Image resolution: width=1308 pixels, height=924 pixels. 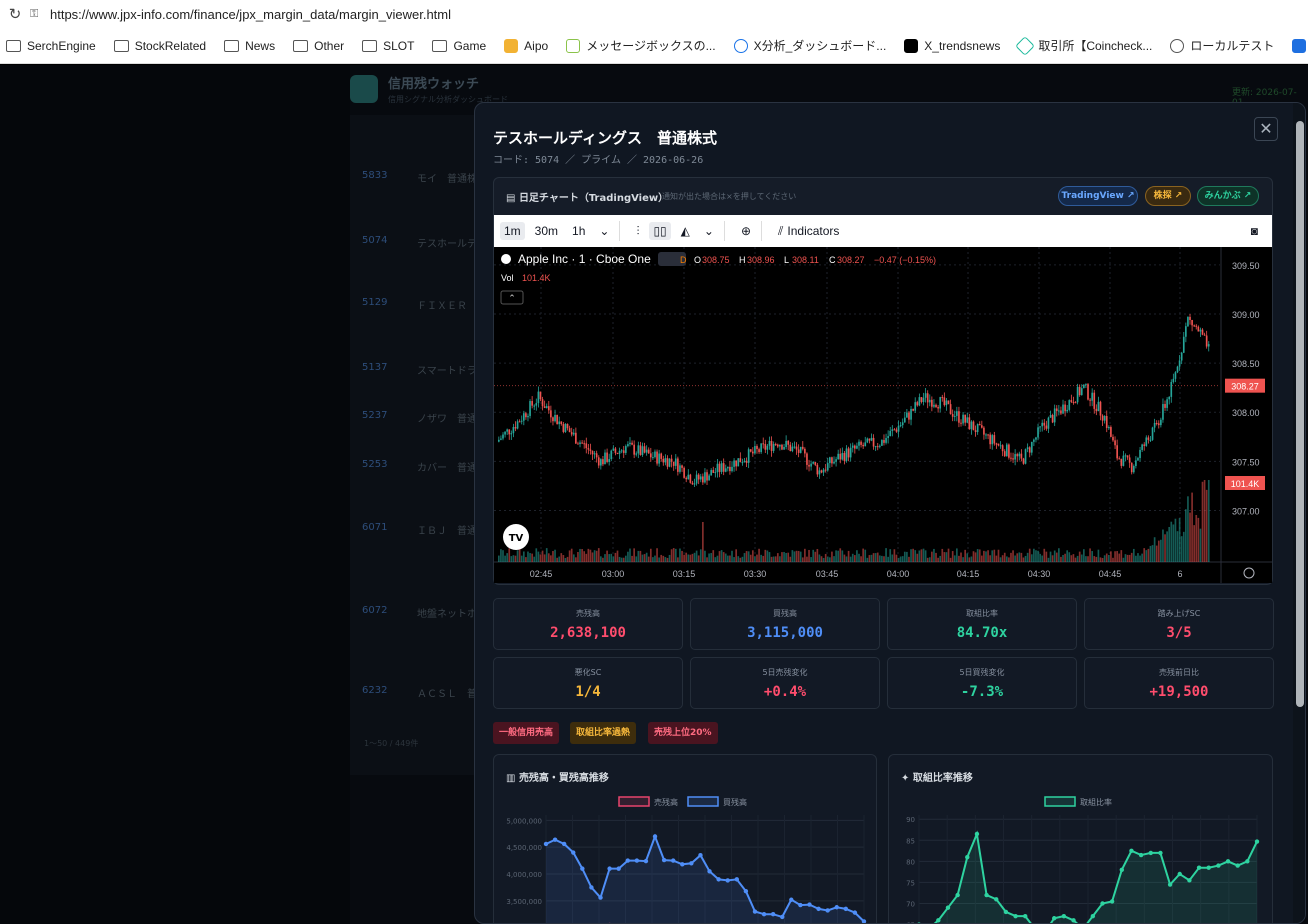 What do you see at coordinates (1245, 387) in the screenshot?
I see `last-price-label: 308.27` at bounding box center [1245, 387].